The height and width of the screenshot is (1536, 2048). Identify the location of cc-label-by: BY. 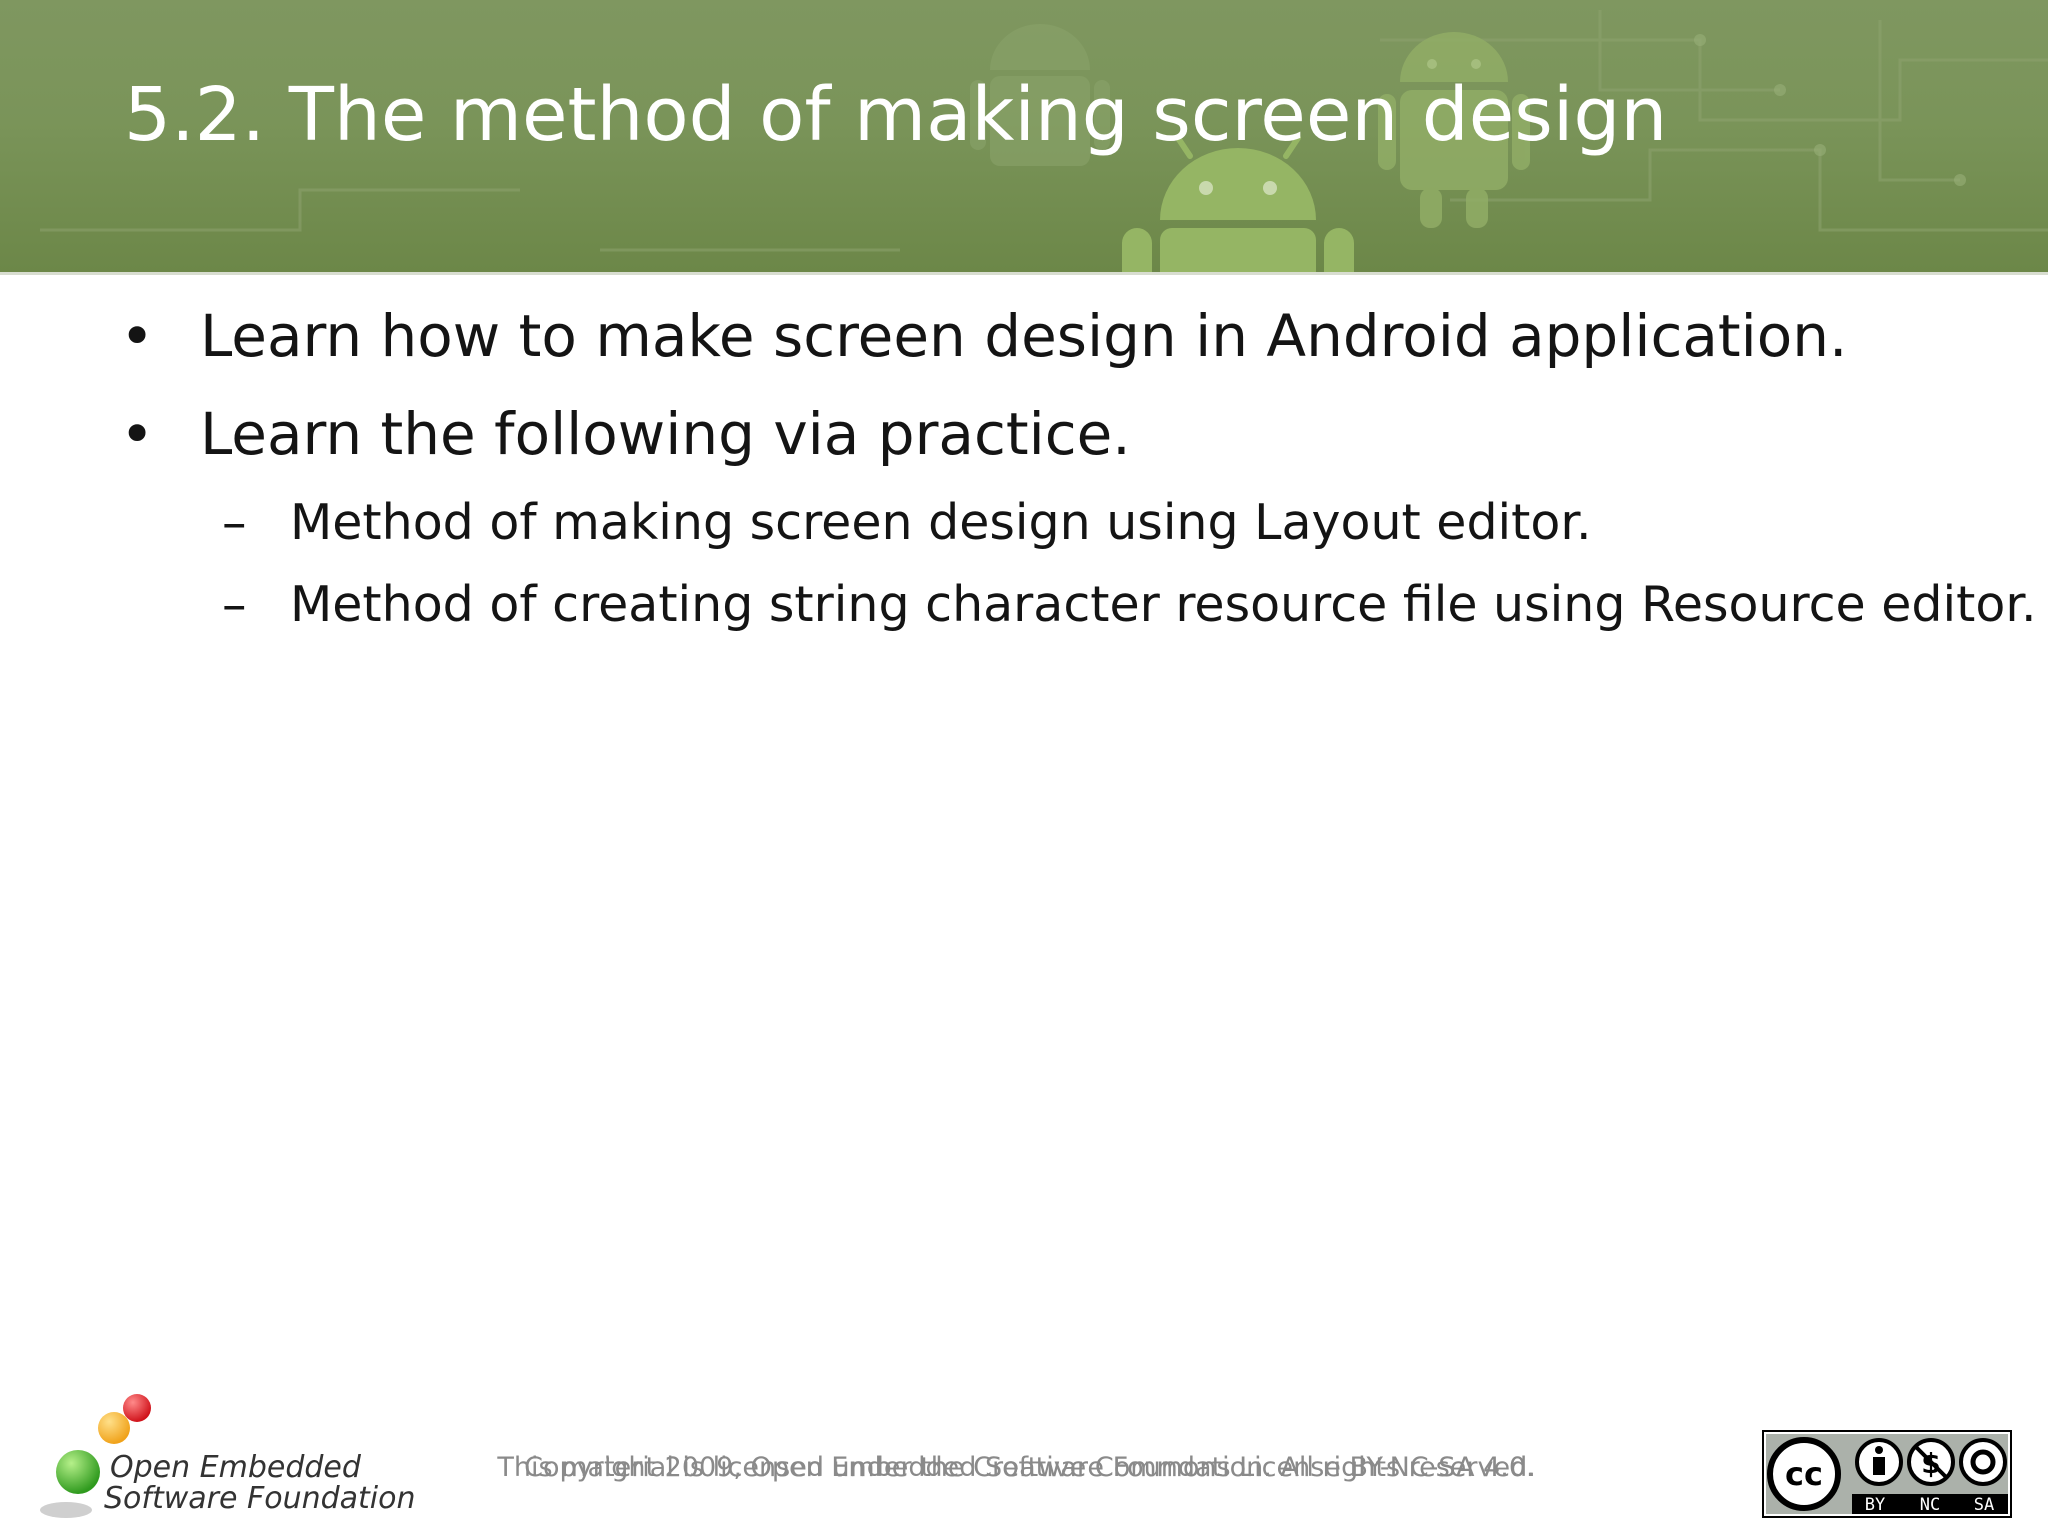
(1875, 1505).